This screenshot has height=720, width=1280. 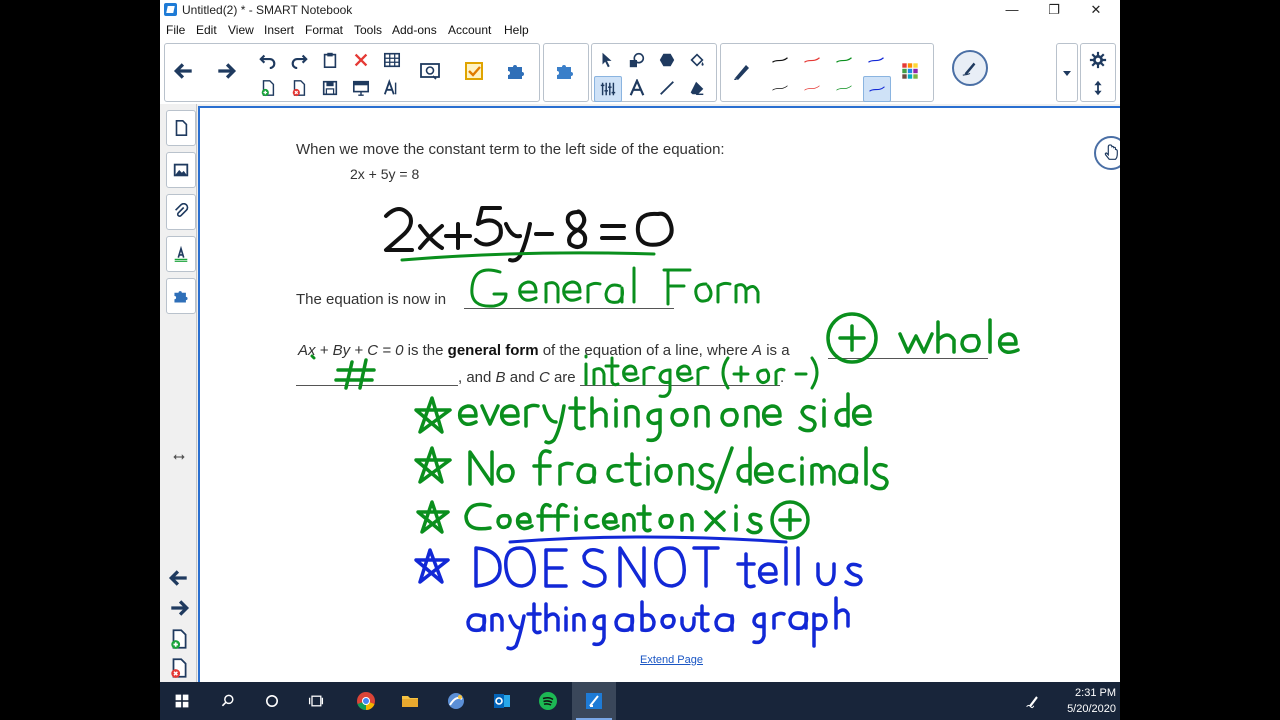 I want to click on smart-notebook-icon, so click(x=594, y=701).